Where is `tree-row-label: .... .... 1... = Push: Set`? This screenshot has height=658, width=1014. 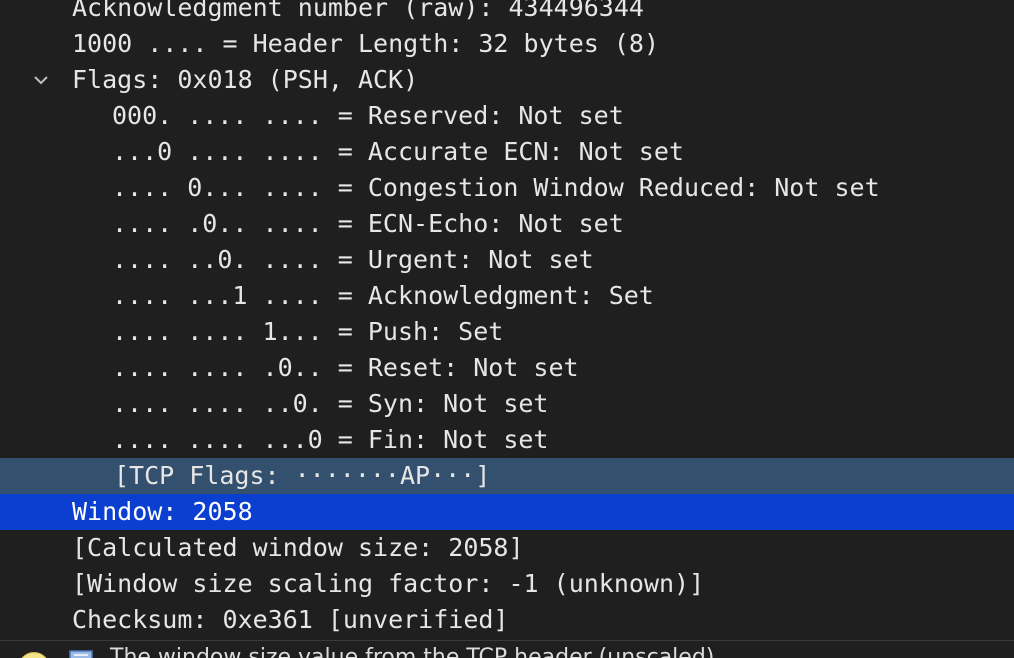
tree-row-label: .... .... 1... = Push: Set is located at coordinates (308, 331).